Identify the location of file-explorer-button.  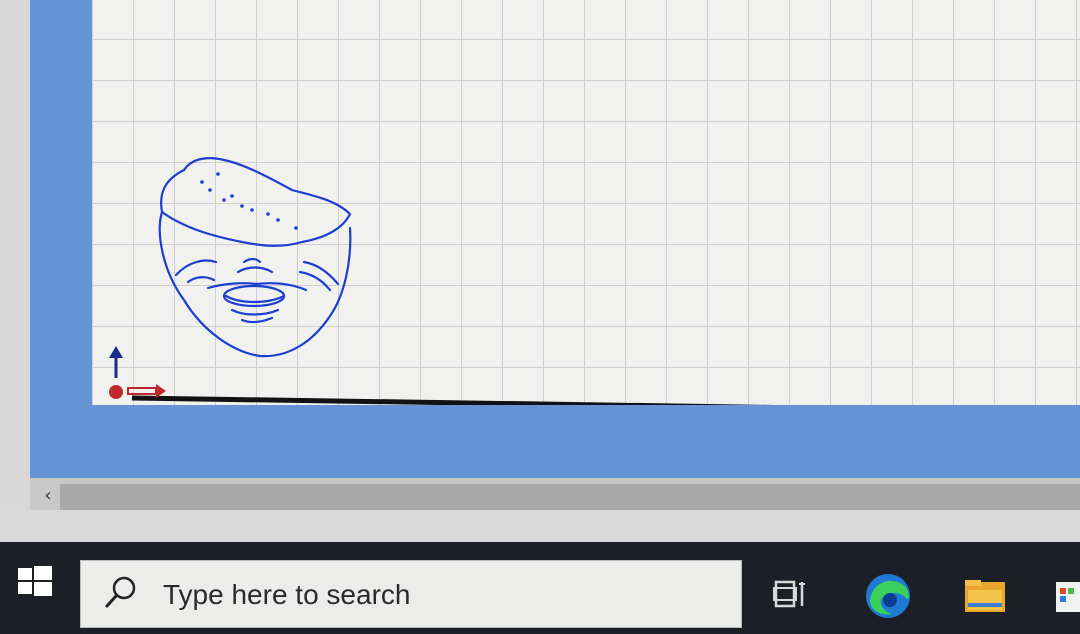
(985, 595).